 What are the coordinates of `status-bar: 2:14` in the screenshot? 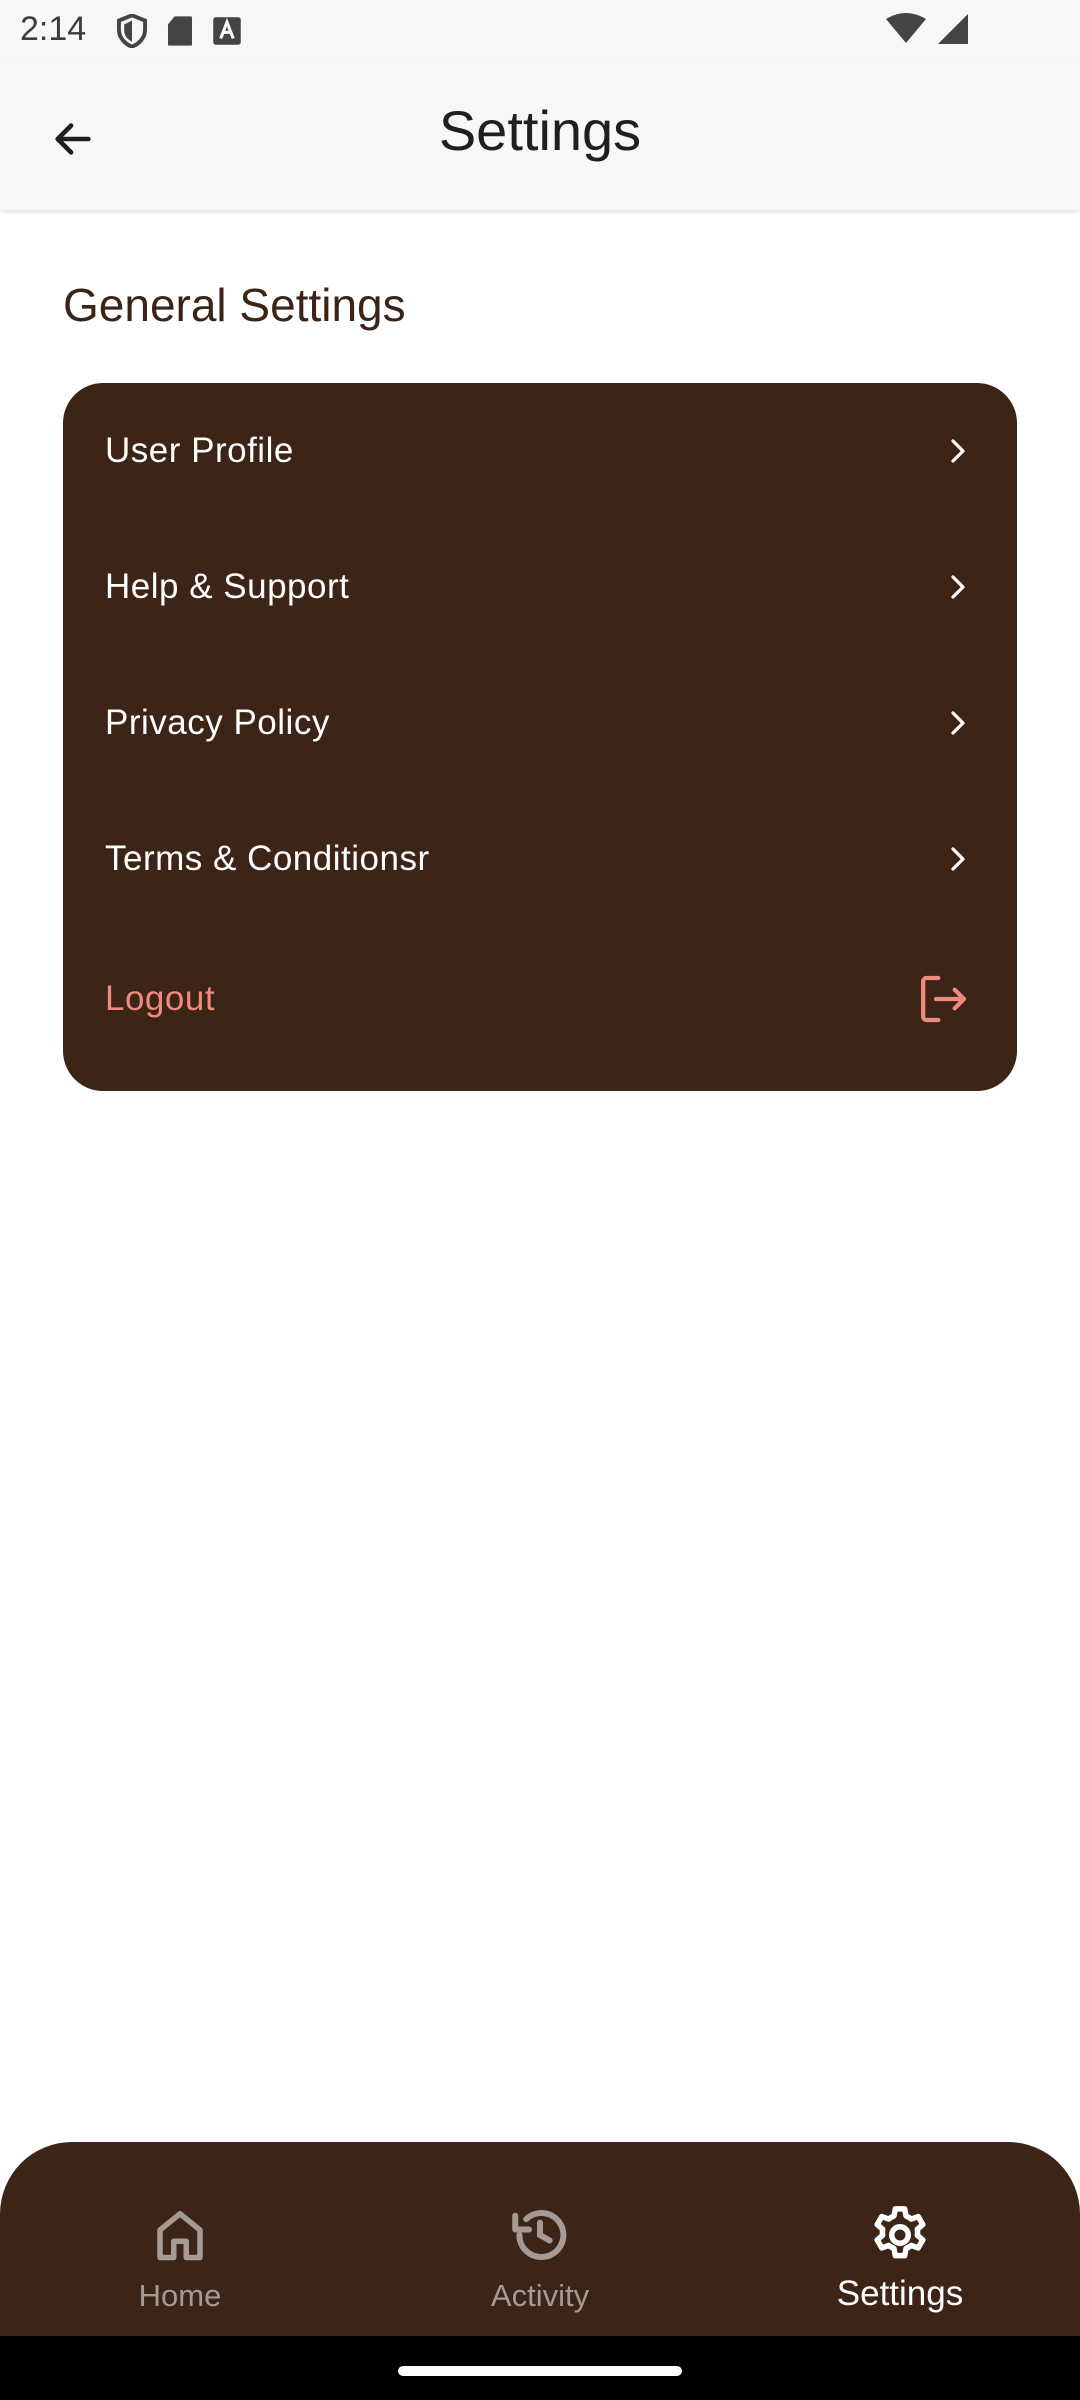 It's located at (540, 31).